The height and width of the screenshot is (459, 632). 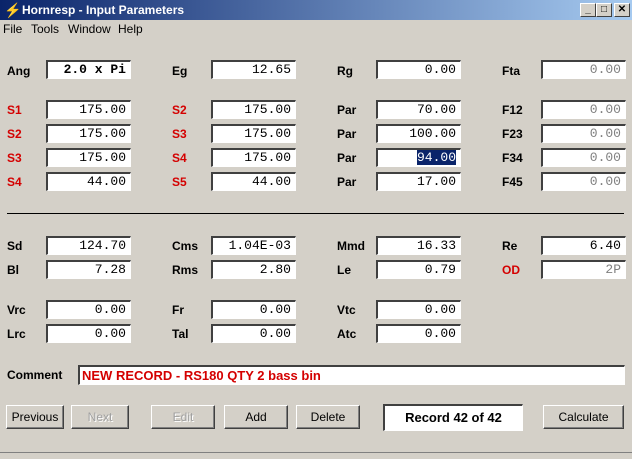 What do you see at coordinates (583, 181) in the screenshot?
I see `f45-field: 0.00` at bounding box center [583, 181].